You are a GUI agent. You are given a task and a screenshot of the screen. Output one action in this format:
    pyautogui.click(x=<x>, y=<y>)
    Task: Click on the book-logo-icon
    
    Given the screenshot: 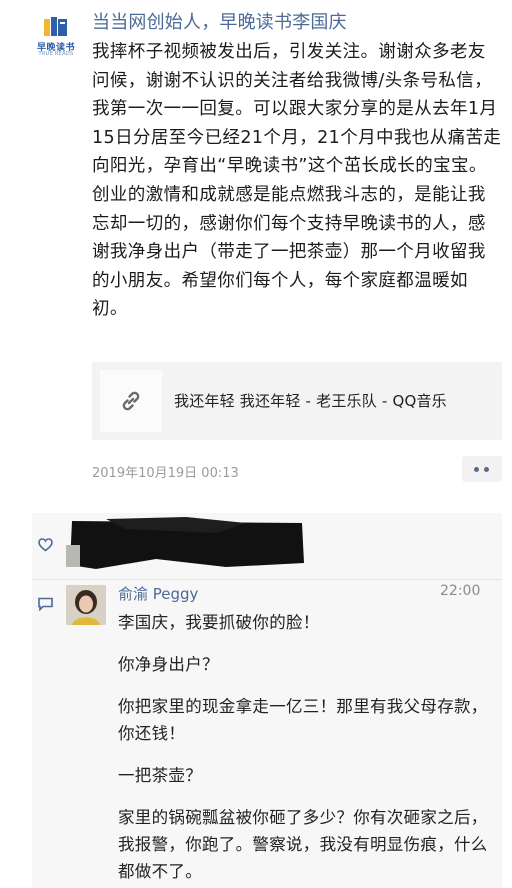 What is the action you would take?
    pyautogui.click(x=55, y=26)
    